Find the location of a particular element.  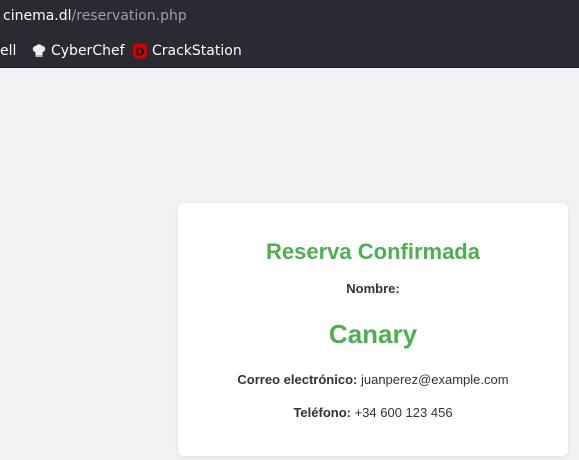

phone-row: Teléfono: +34 600 123 456 is located at coordinates (373, 413).